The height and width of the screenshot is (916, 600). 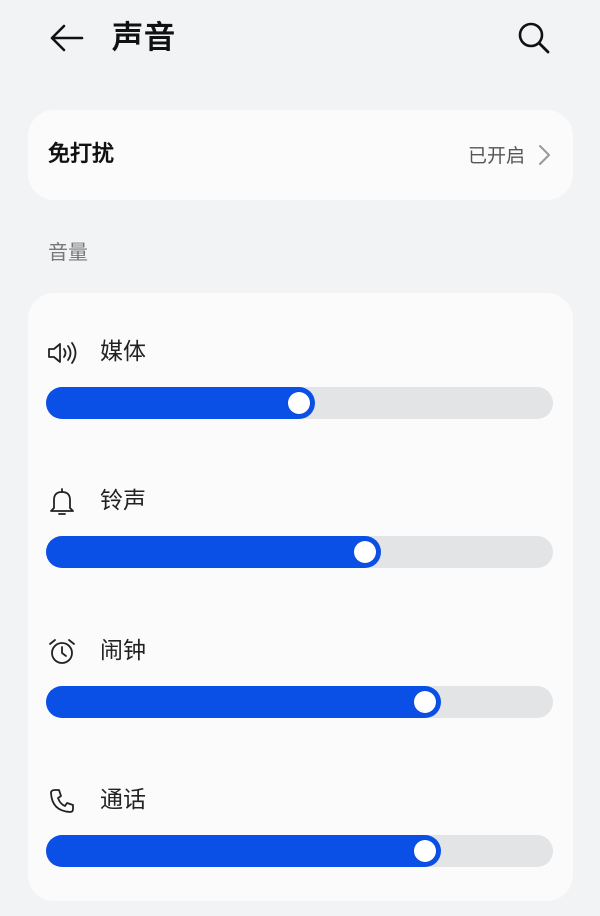 I want to click on bell-icon, so click(x=62, y=502).